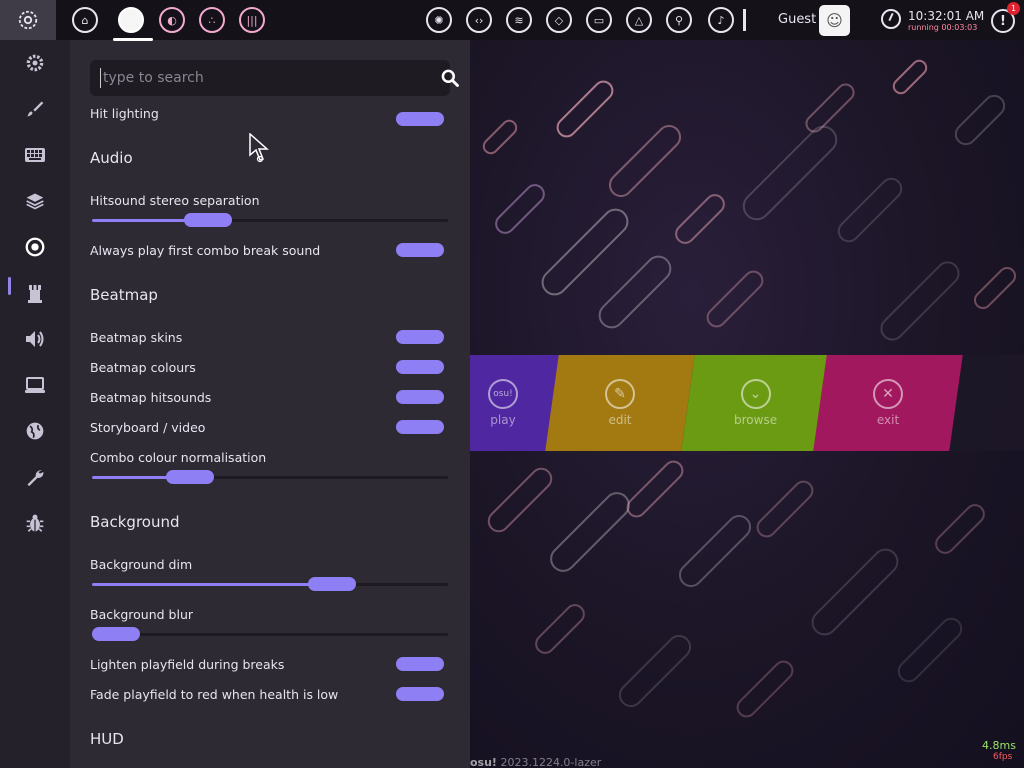 This screenshot has width=1024, height=768. What do you see at coordinates (502, 420) in the screenshot?
I see `play-button-label: play` at bounding box center [502, 420].